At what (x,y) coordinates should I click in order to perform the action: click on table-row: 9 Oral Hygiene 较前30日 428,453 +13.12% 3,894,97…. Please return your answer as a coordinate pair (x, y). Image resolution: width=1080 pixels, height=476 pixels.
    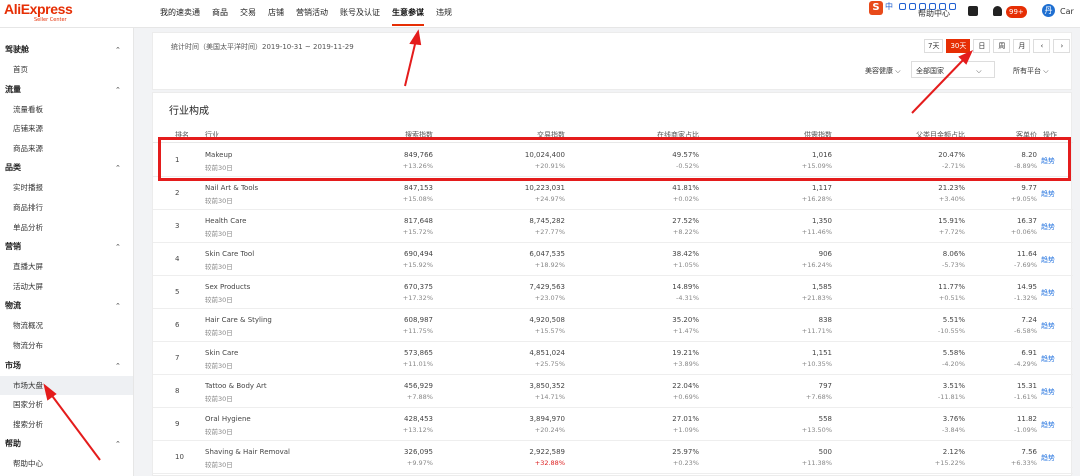
    Looking at the image, I should click on (613, 424).